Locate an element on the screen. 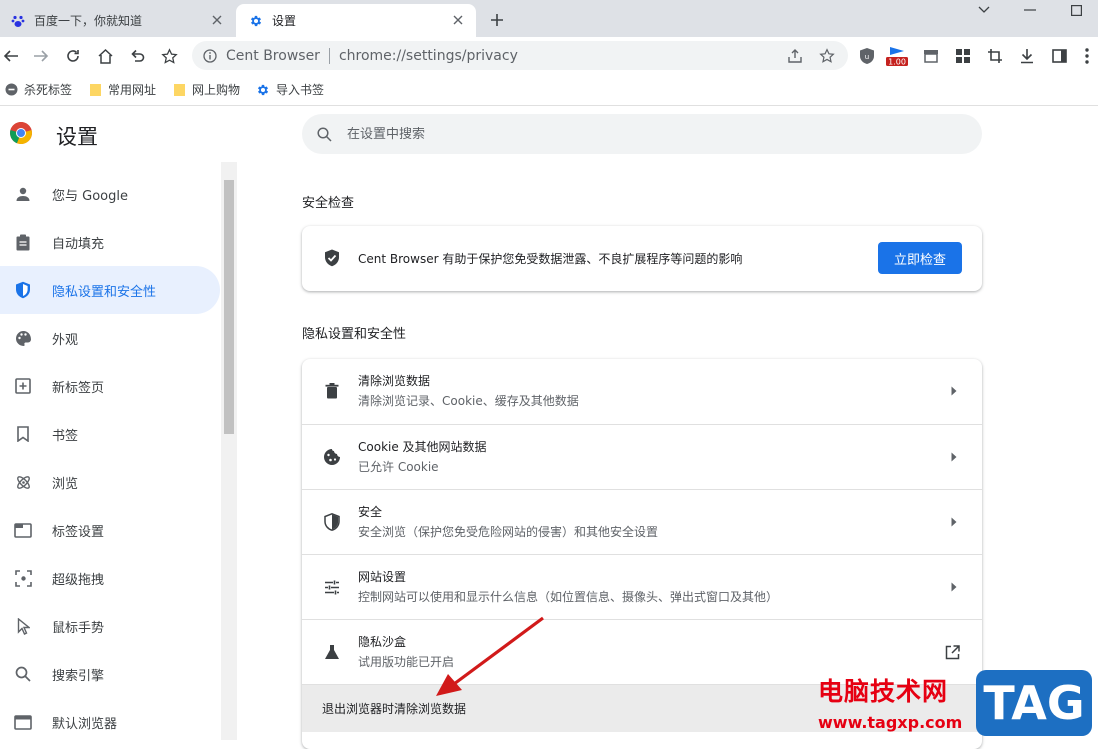  sidebar-item-label: 自动填充 is located at coordinates (78, 244).